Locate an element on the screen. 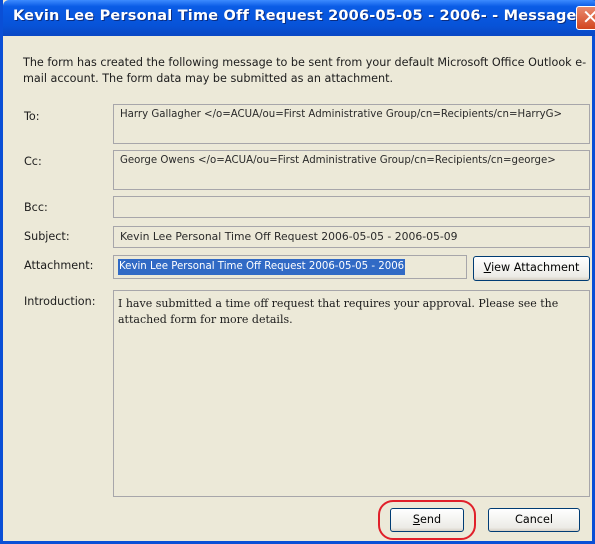 This screenshot has width=595, height=544. close-icon: ✕ is located at coordinates (588, 17).